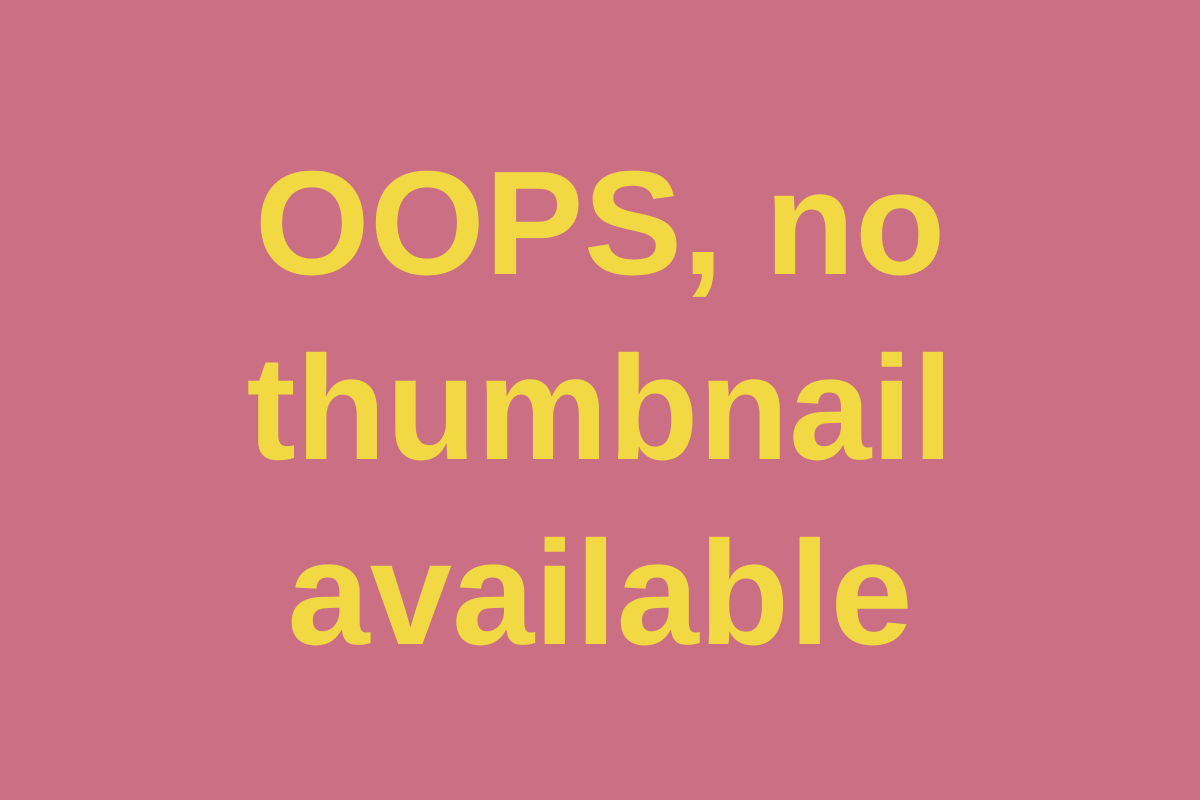  Describe the element at coordinates (600, 593) in the screenshot. I see `message-line-3: available` at that location.